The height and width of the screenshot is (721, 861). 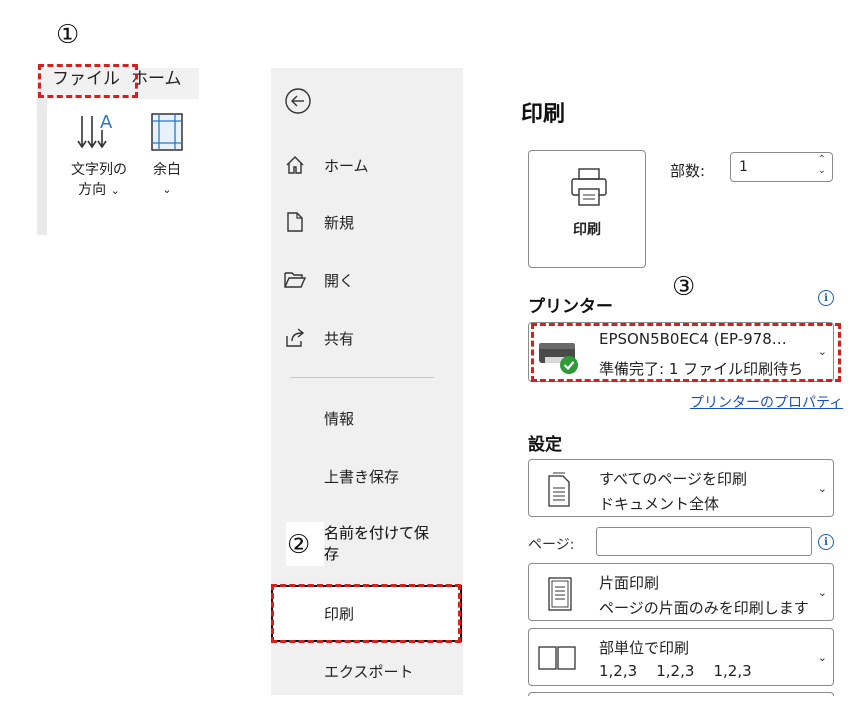 I want to click on collate-line2: 1,2,3 1,2,3 1,2,3, so click(x=675, y=671).